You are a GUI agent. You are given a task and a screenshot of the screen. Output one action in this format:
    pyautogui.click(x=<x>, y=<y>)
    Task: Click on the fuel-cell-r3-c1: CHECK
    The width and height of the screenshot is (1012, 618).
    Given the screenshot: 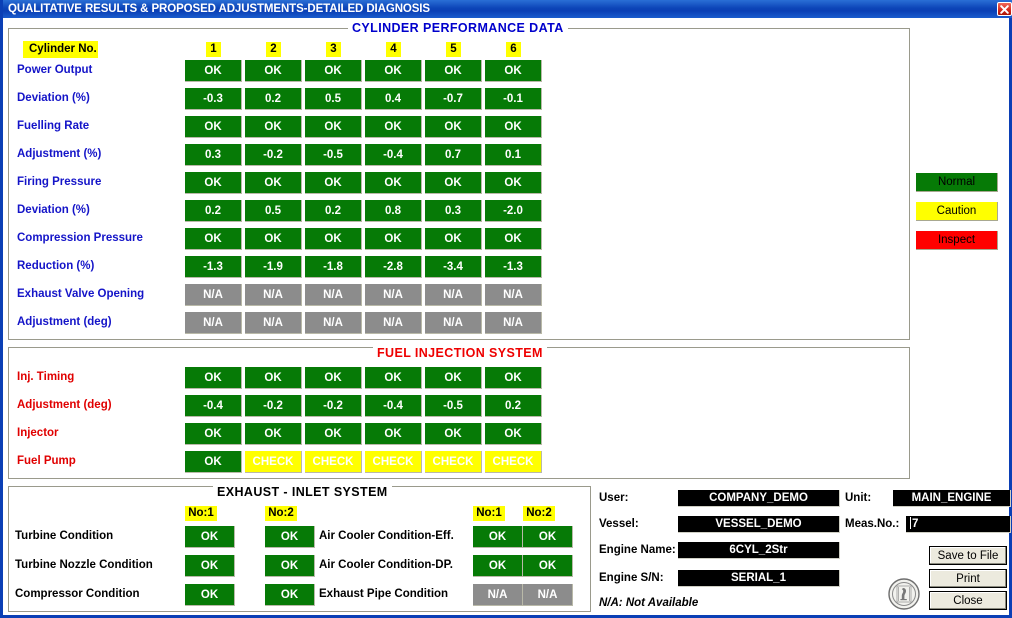 What is the action you would take?
    pyautogui.click(x=273, y=462)
    